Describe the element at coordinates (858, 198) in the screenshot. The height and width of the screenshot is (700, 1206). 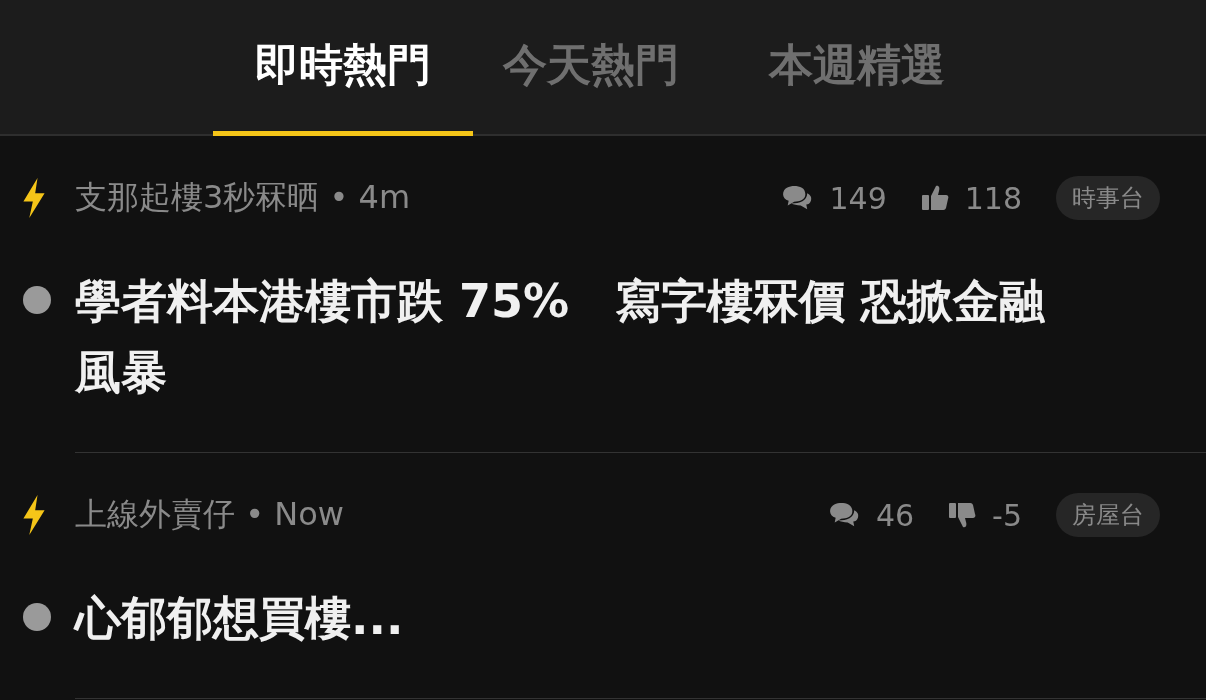
I see `comment-count: 149` at that location.